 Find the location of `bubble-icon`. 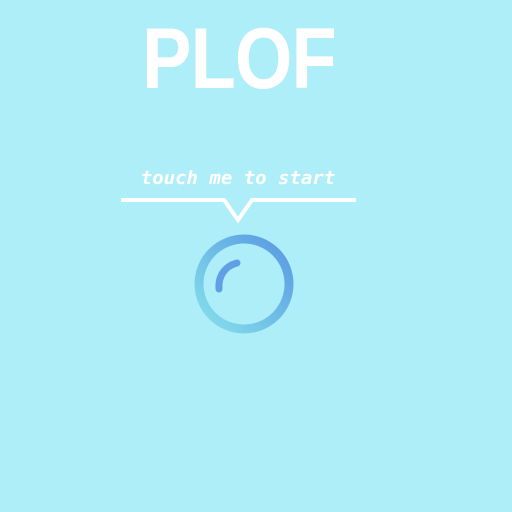

bubble-icon is located at coordinates (244, 284).